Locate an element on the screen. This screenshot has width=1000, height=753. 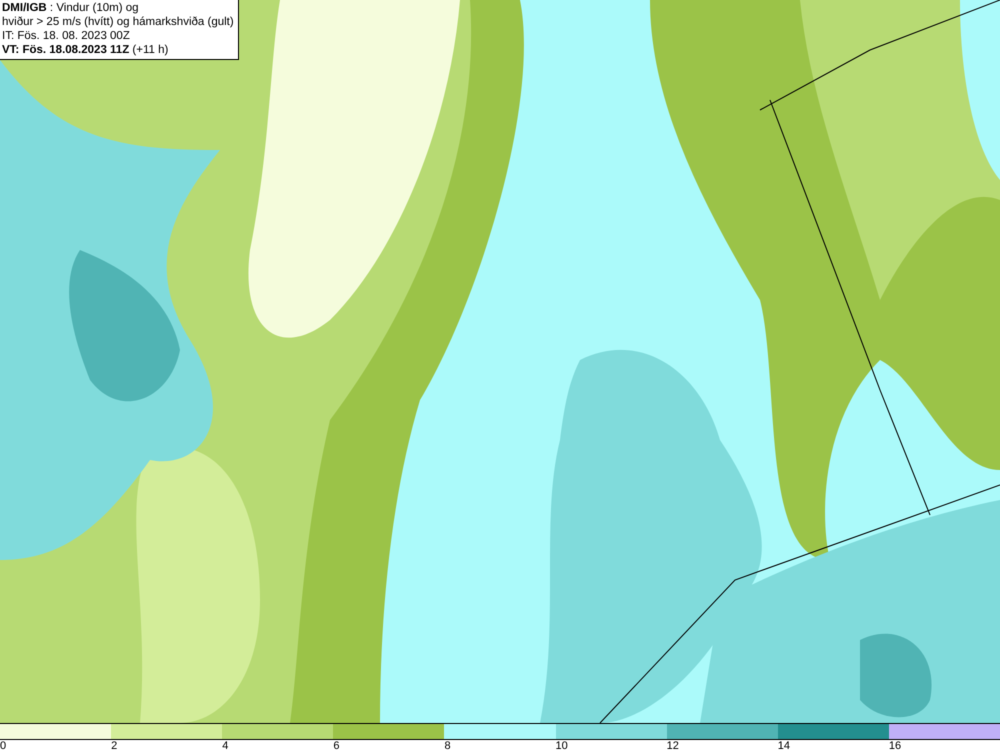
legend-tick-label: 6 is located at coordinates (336, 746).